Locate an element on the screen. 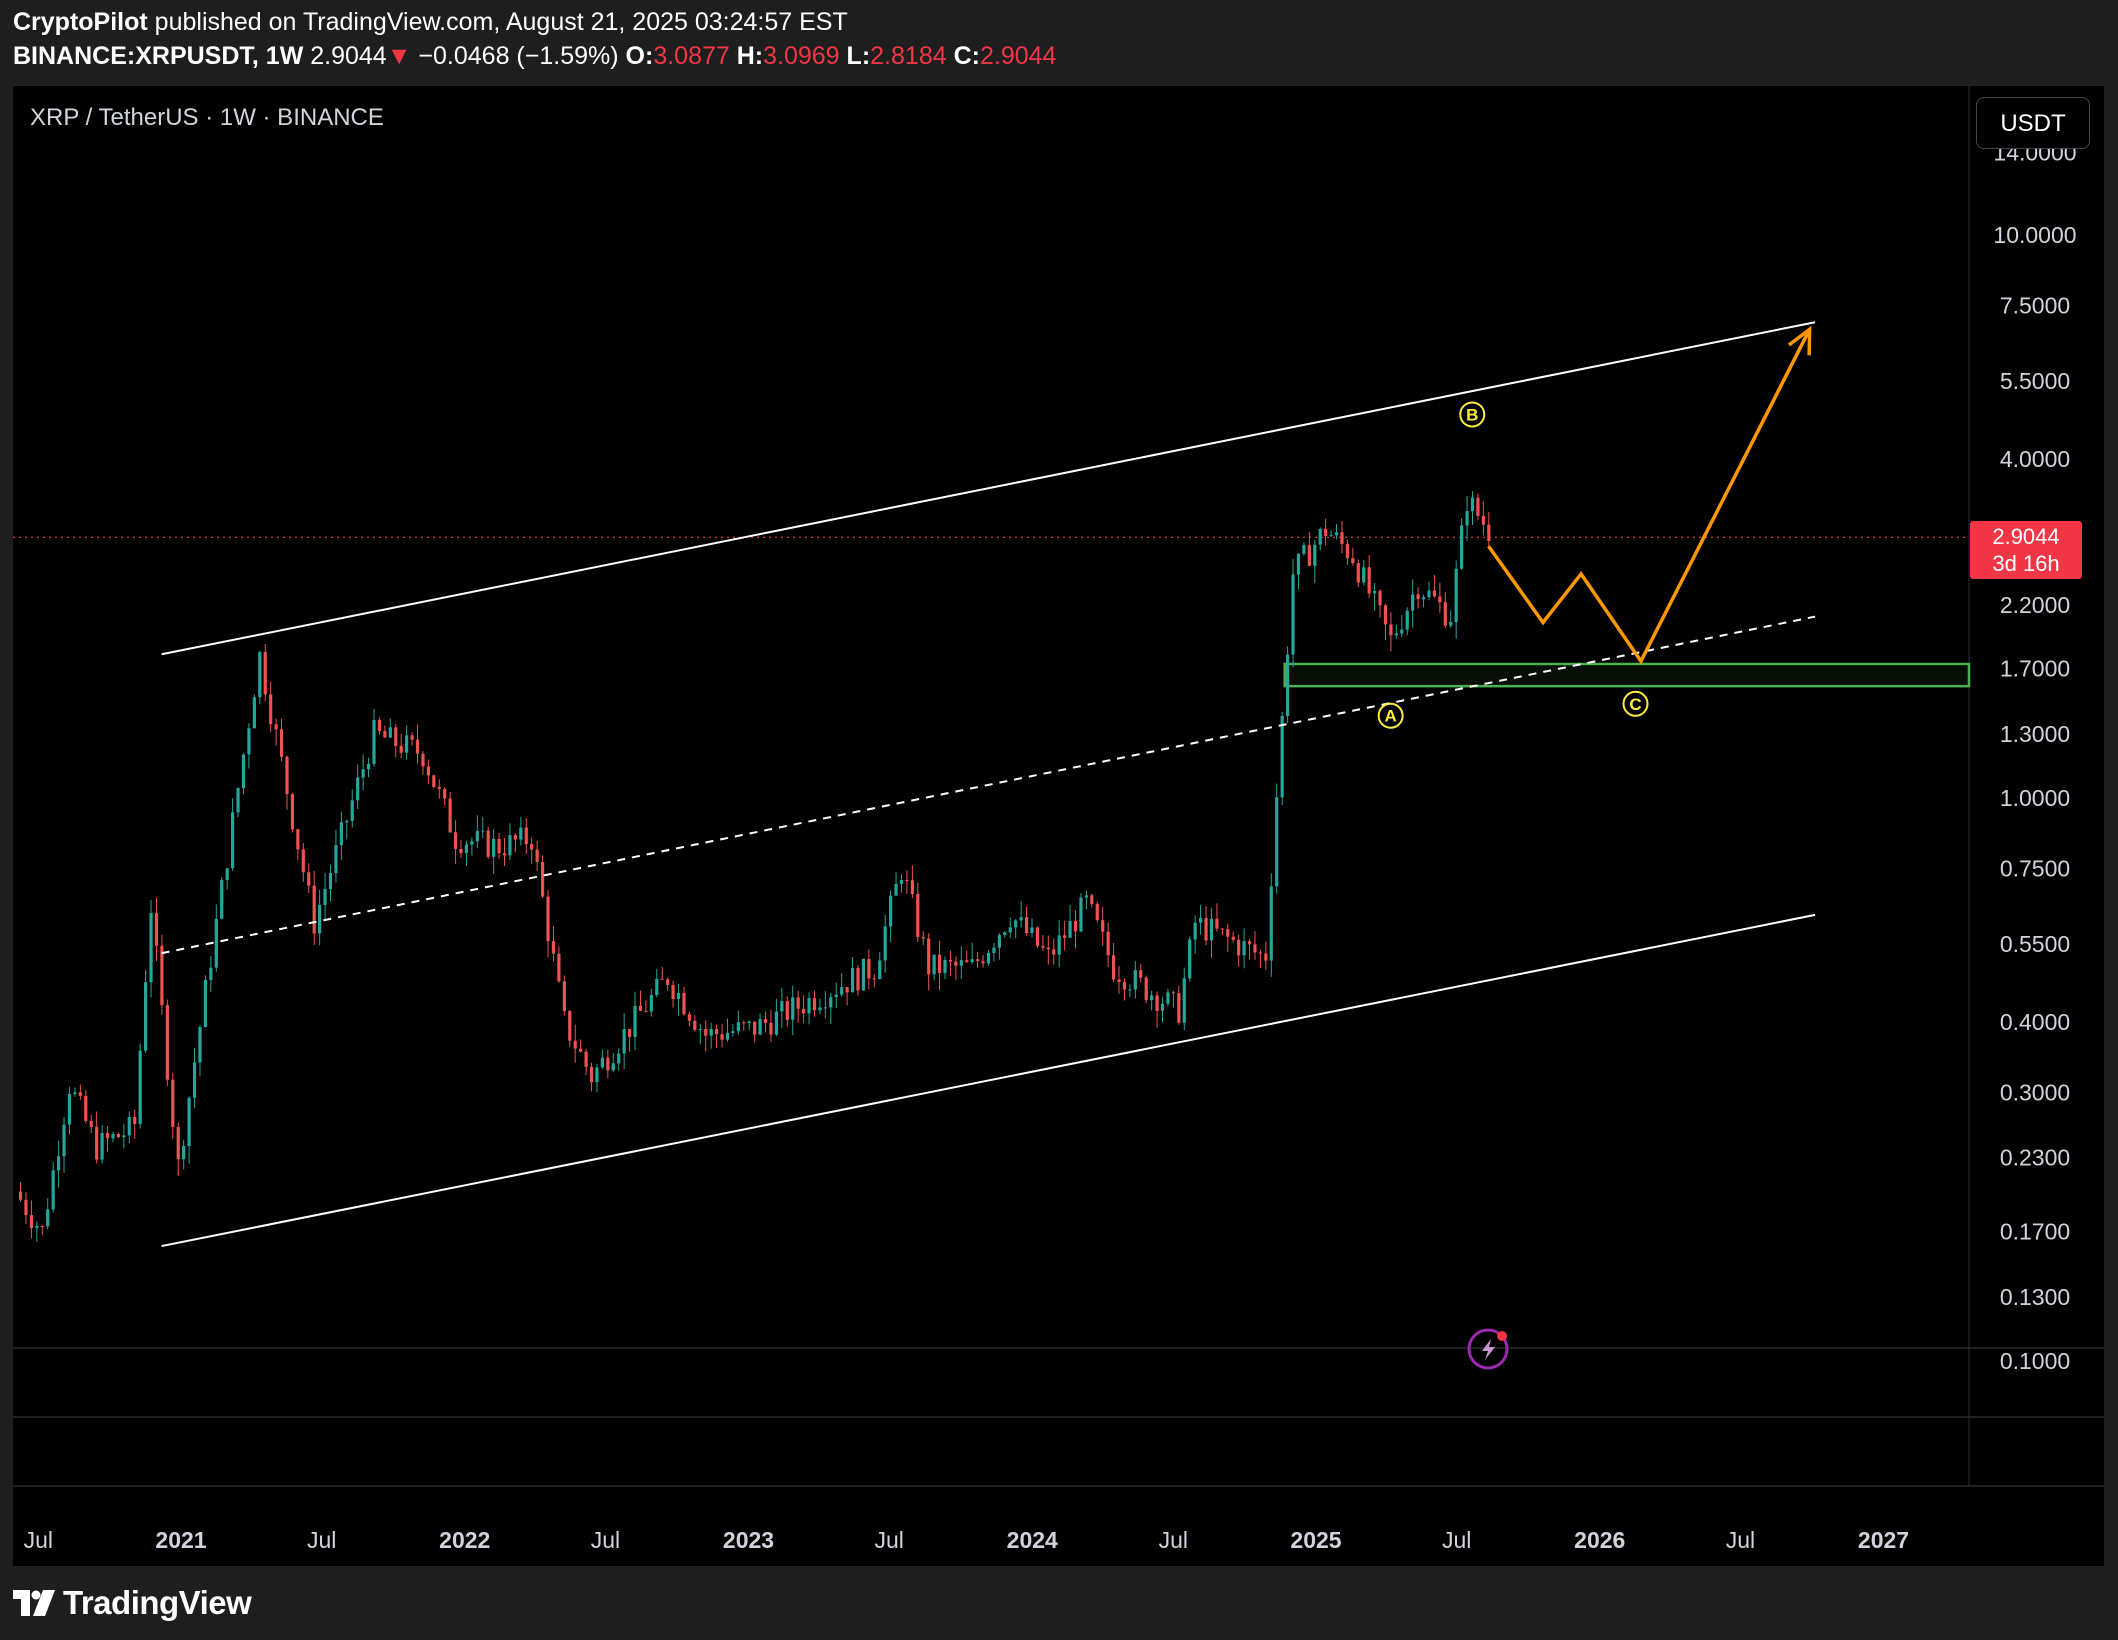  wave-label-b: B is located at coordinates (1472, 414).